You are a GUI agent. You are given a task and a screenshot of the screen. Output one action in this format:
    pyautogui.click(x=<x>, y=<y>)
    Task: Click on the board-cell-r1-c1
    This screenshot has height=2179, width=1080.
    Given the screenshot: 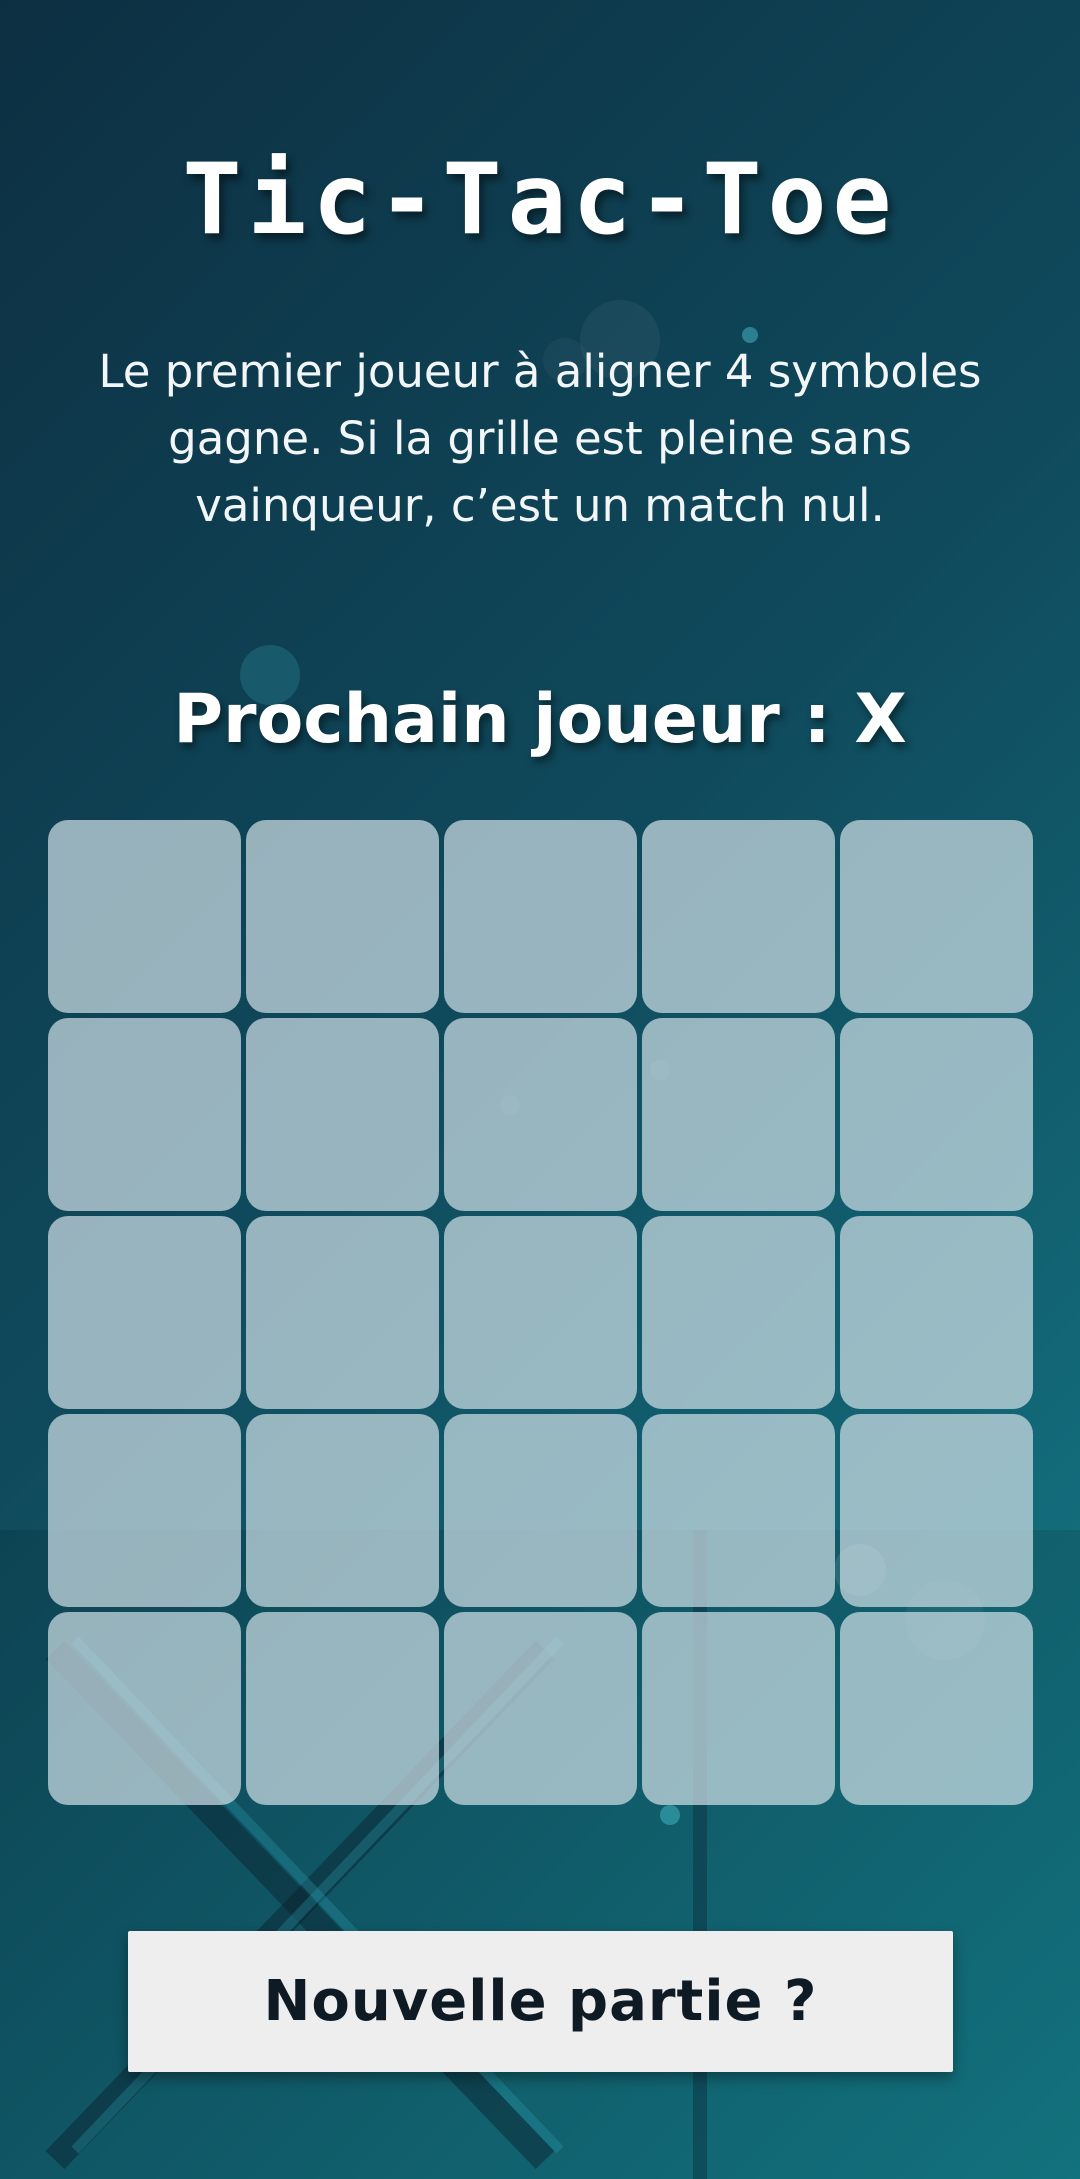 What is the action you would take?
    pyautogui.click(x=144, y=916)
    